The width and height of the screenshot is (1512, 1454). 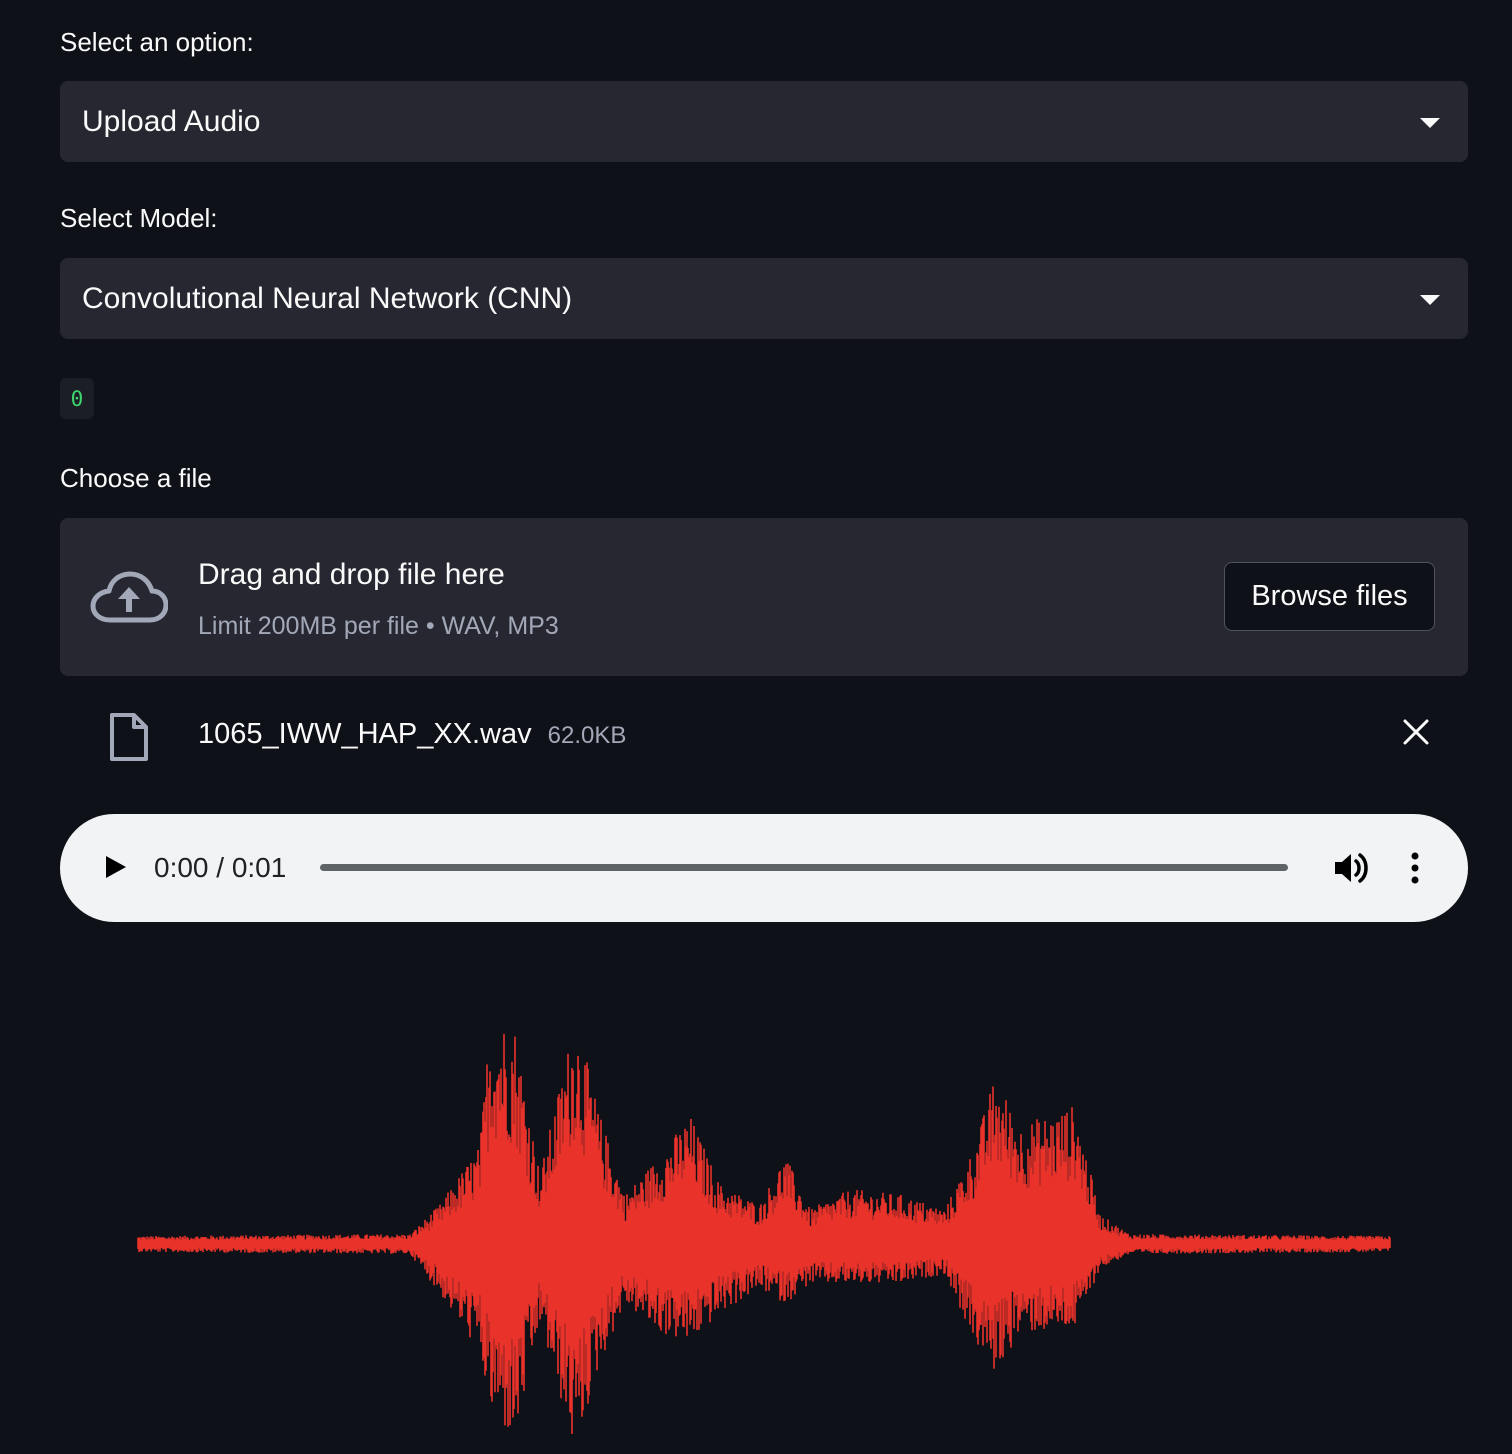 I want to click on model-select: Convolutional Neural Network (CNN), so click(x=764, y=298).